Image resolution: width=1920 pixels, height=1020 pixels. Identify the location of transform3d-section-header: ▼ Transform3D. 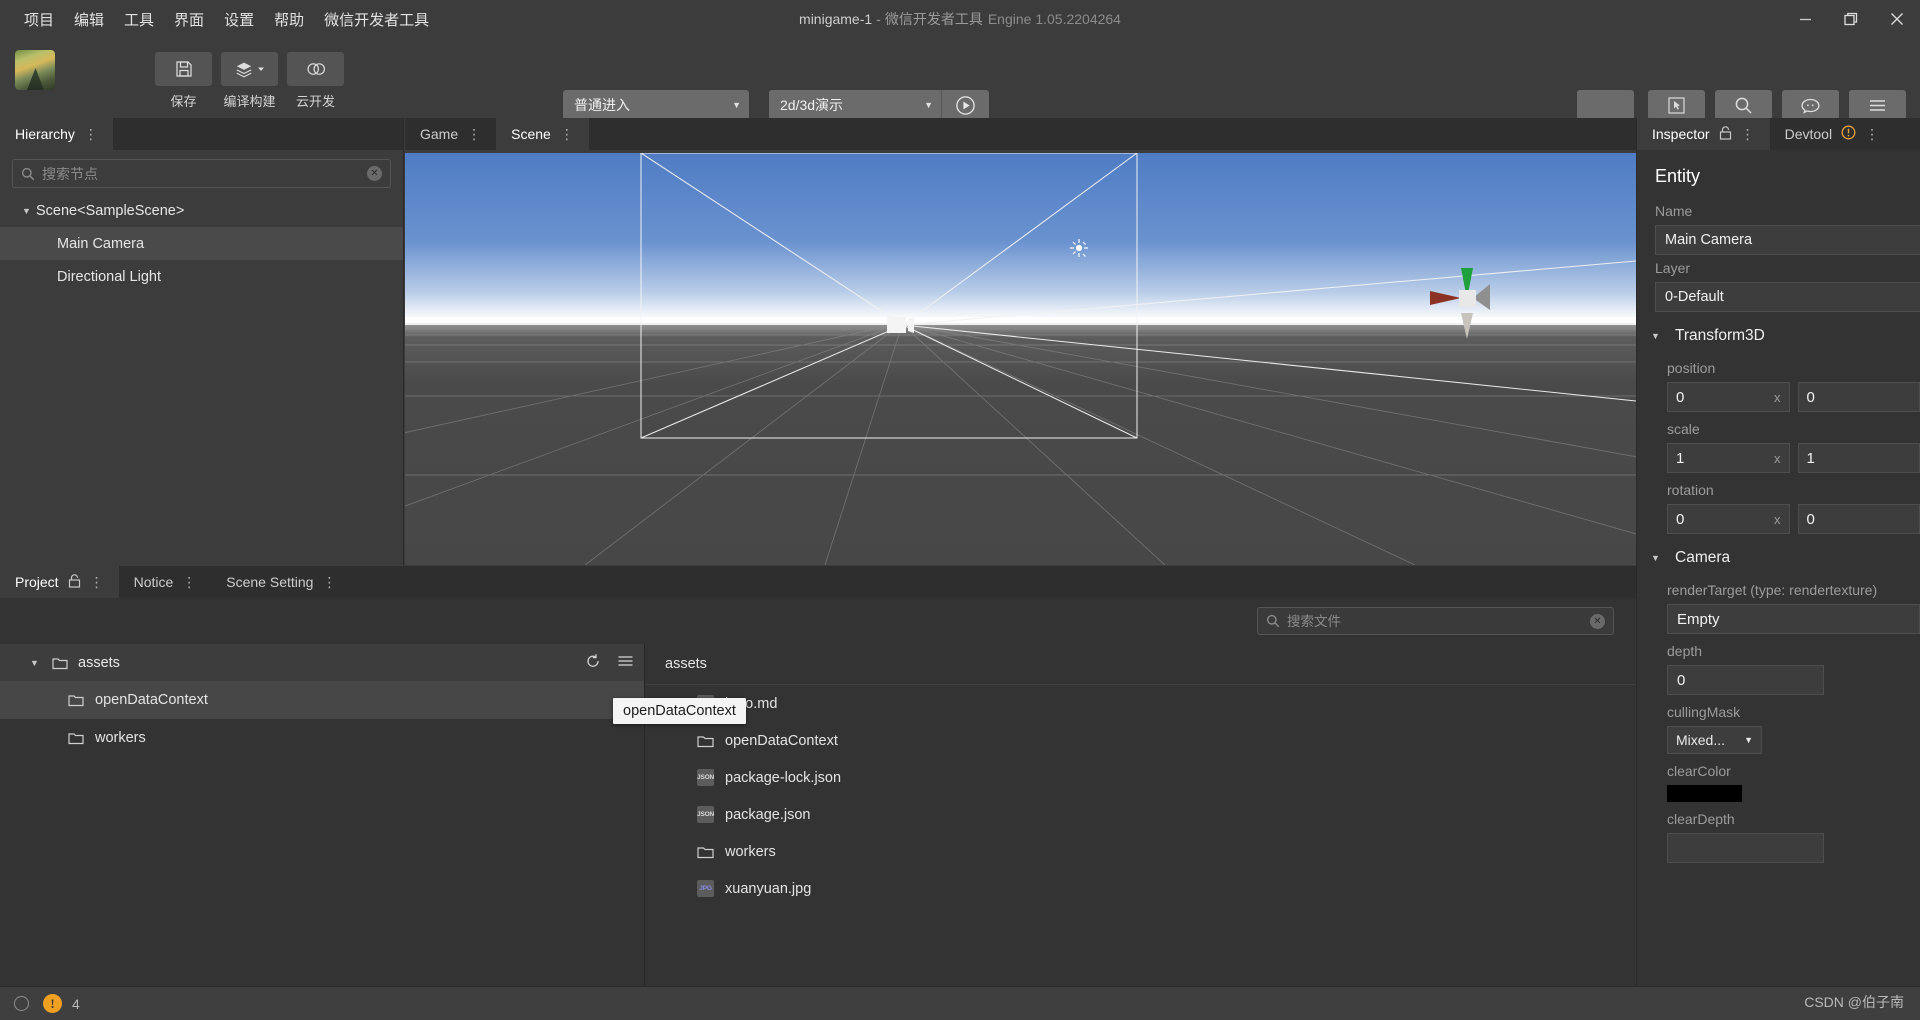
(1778, 331).